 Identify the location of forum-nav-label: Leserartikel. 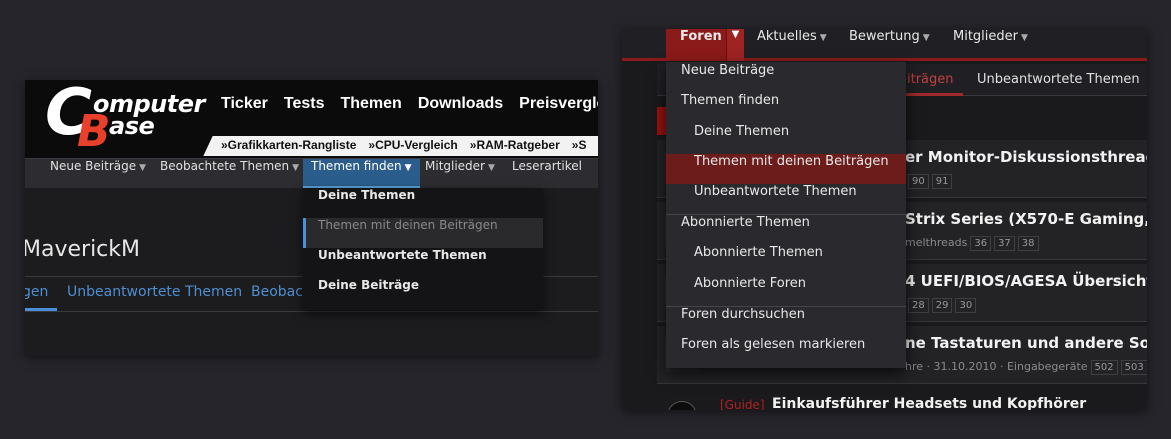
(547, 166).